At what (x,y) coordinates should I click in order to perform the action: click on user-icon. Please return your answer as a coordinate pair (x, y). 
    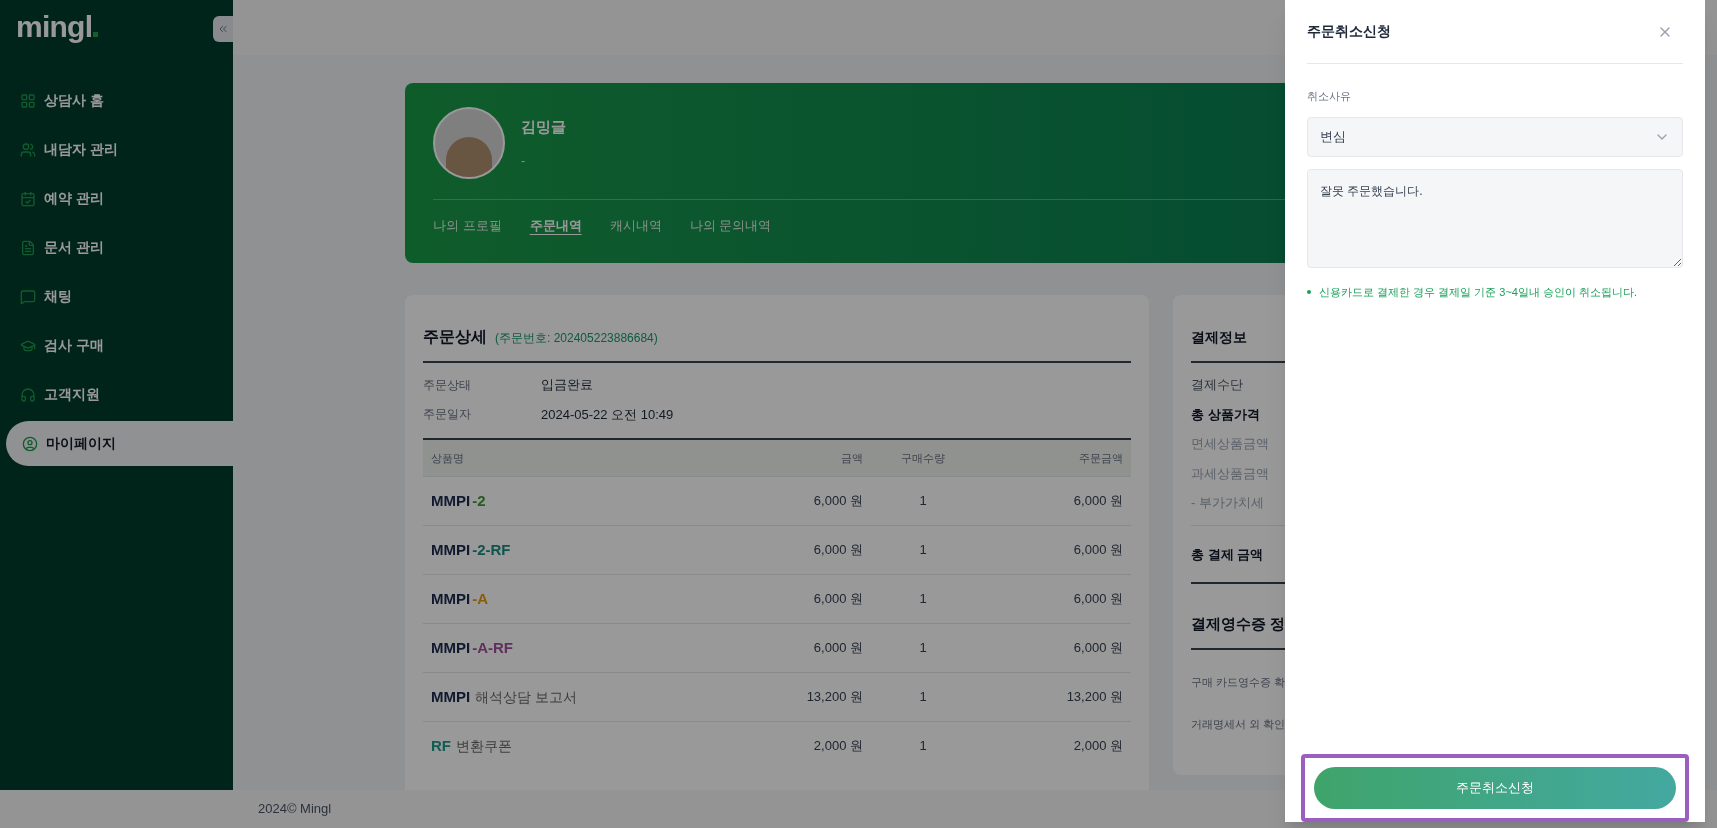
    Looking at the image, I should click on (30, 443).